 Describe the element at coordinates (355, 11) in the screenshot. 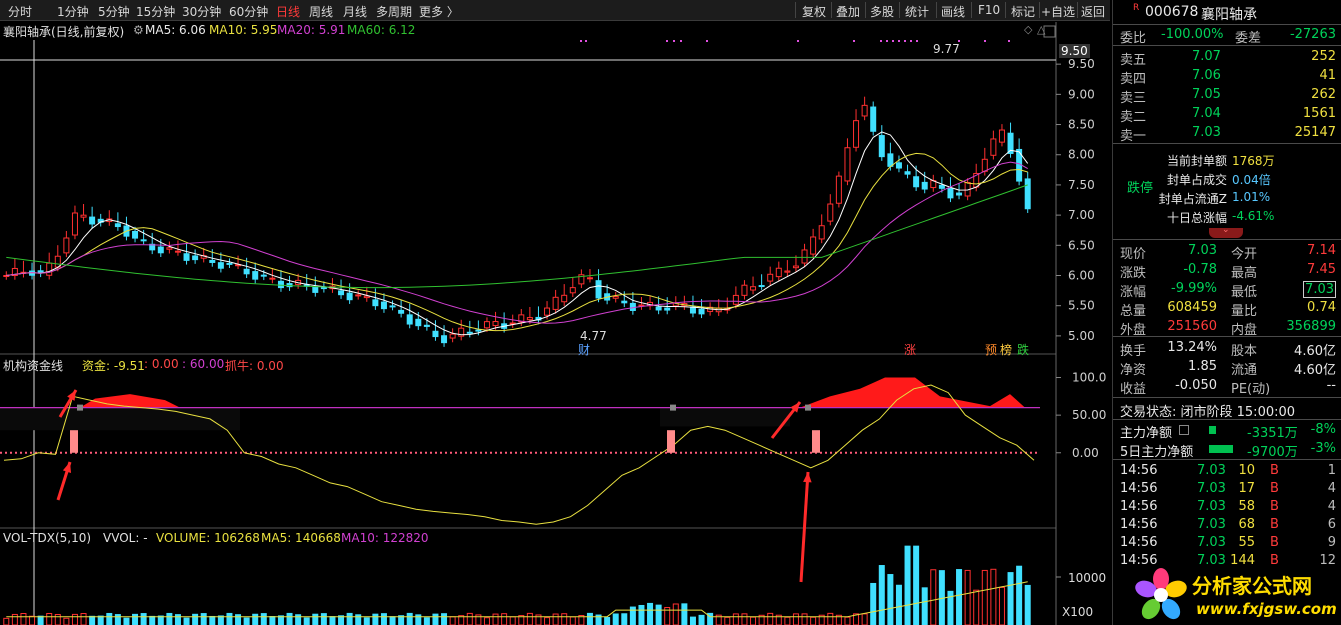

I see `tab-monthly: 月线` at that location.